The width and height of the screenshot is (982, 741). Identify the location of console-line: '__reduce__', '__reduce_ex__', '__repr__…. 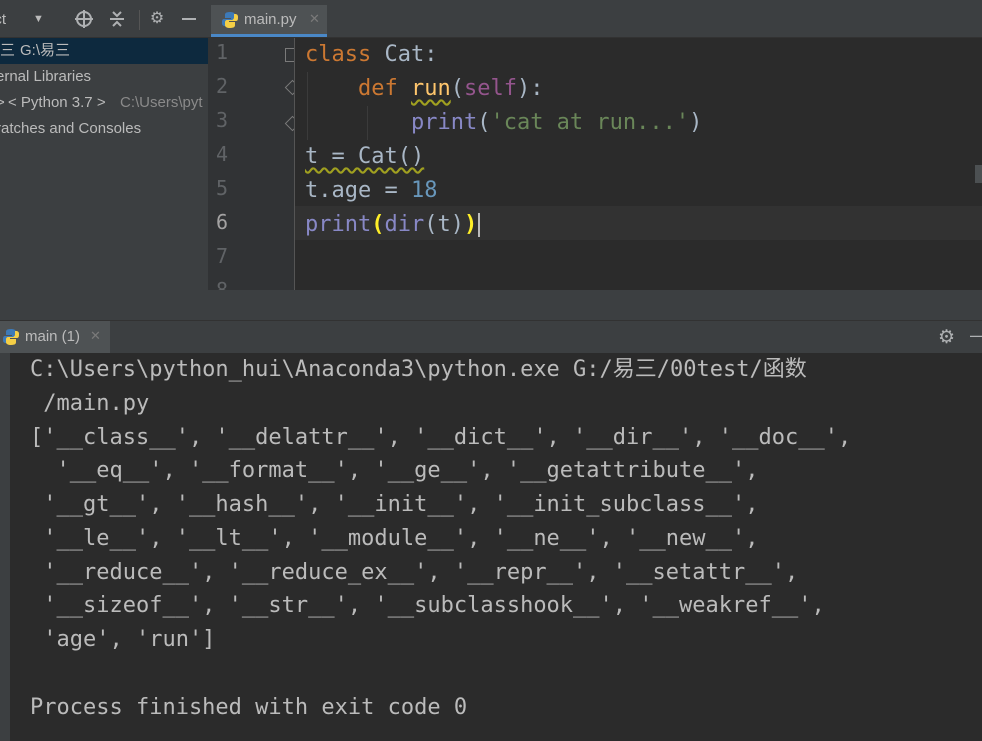
(414, 572).